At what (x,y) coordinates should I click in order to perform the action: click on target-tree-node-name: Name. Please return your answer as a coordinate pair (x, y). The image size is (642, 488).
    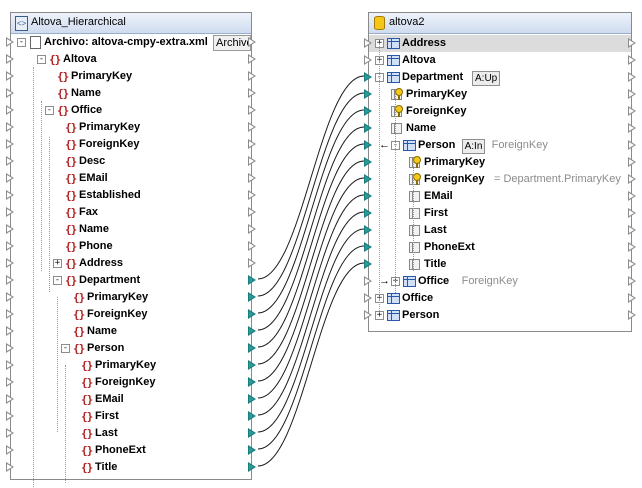
    Looking at the image, I should click on (500, 128).